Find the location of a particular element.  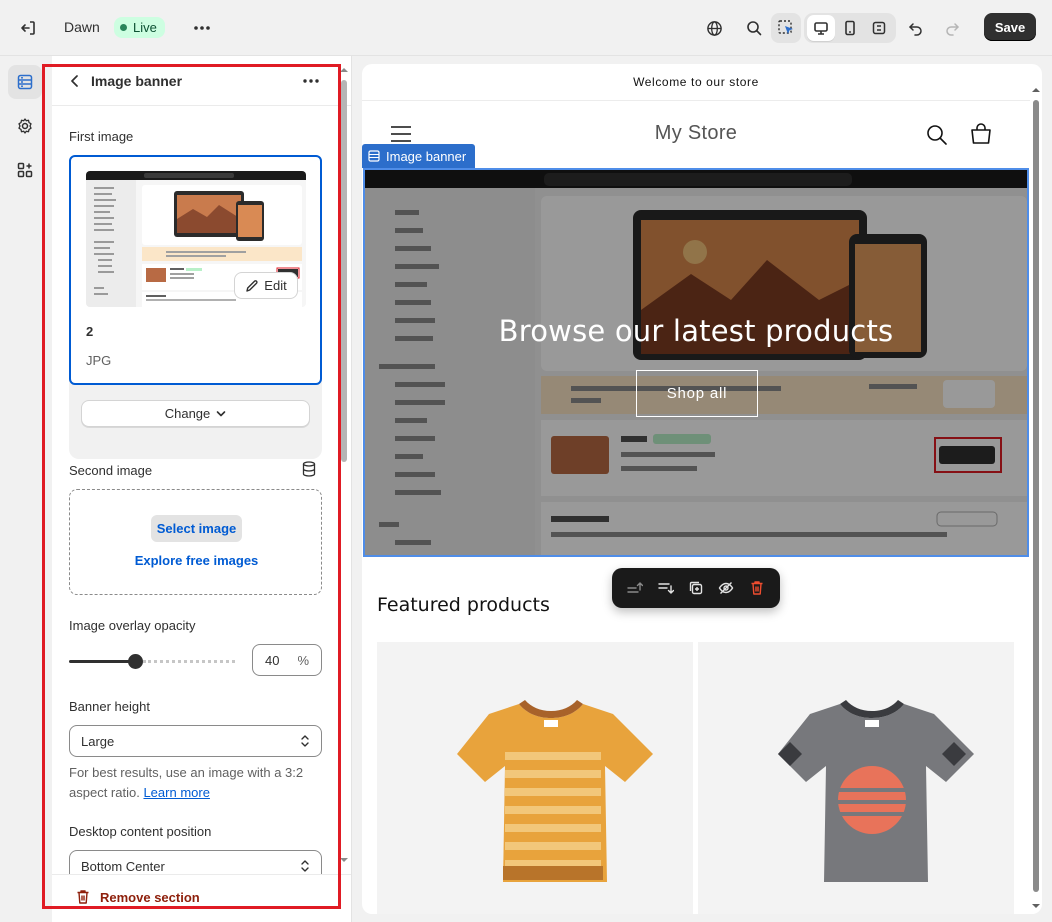

announcement-bar: Welcome to our store is located at coordinates (696, 82).